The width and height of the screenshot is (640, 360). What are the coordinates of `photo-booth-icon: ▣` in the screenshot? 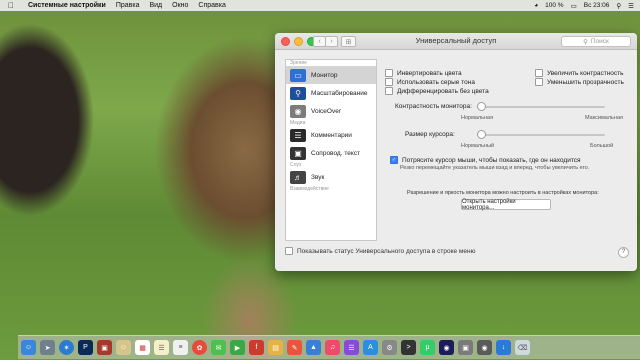 It's located at (104, 347).